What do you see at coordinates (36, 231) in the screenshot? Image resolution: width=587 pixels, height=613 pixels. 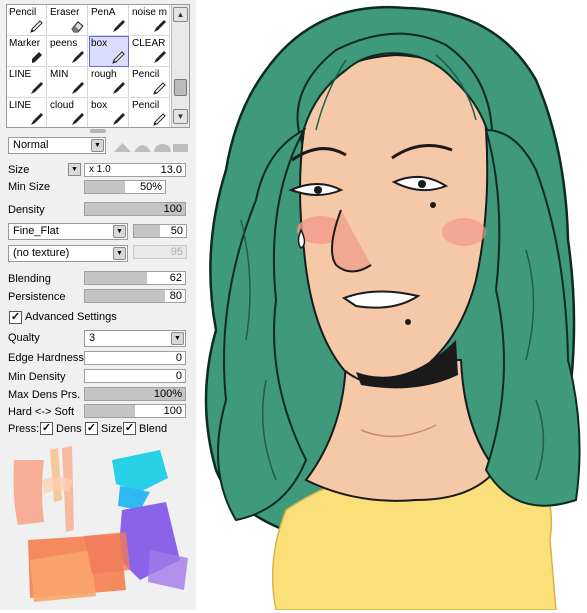 I see `brush-shape-value: Fine_Flat` at bounding box center [36, 231].